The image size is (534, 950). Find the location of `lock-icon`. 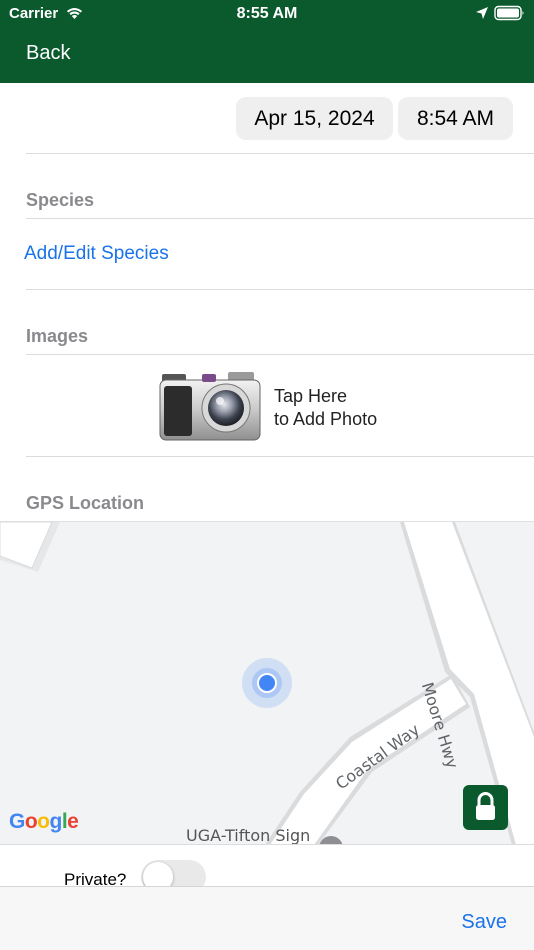

lock-icon is located at coordinates (485, 806).